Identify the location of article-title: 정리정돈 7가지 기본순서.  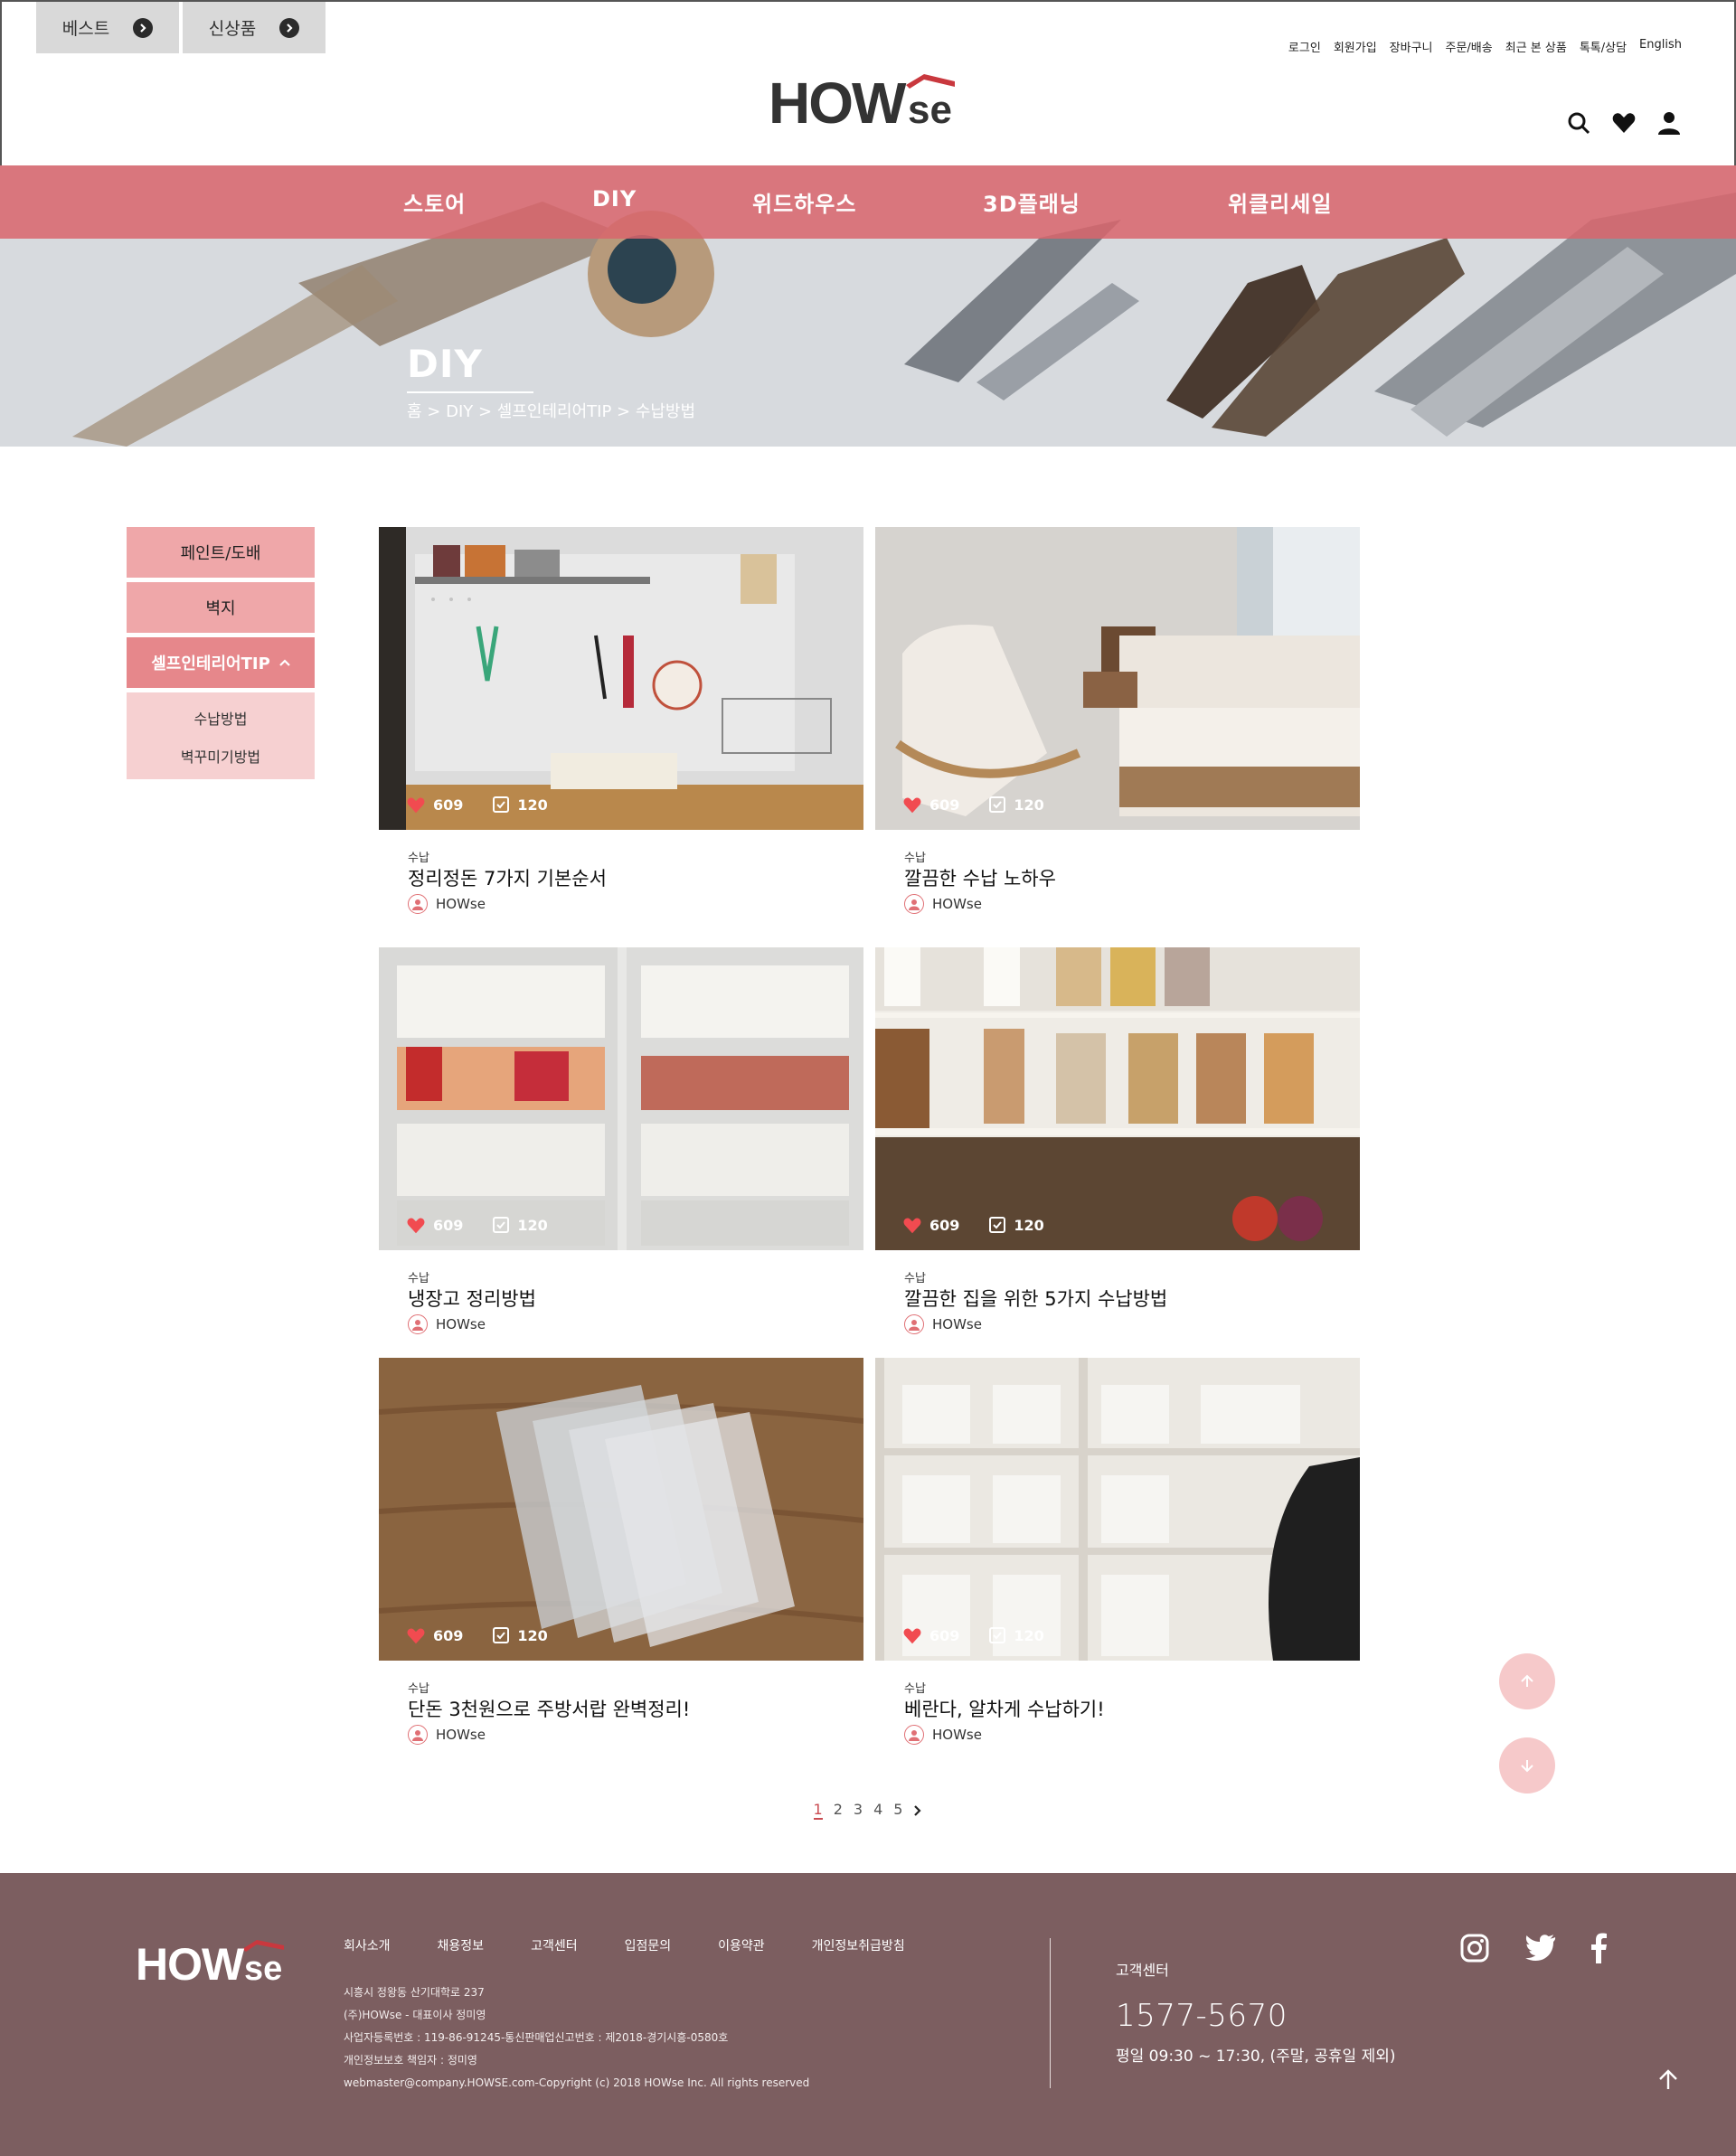
(508, 877).